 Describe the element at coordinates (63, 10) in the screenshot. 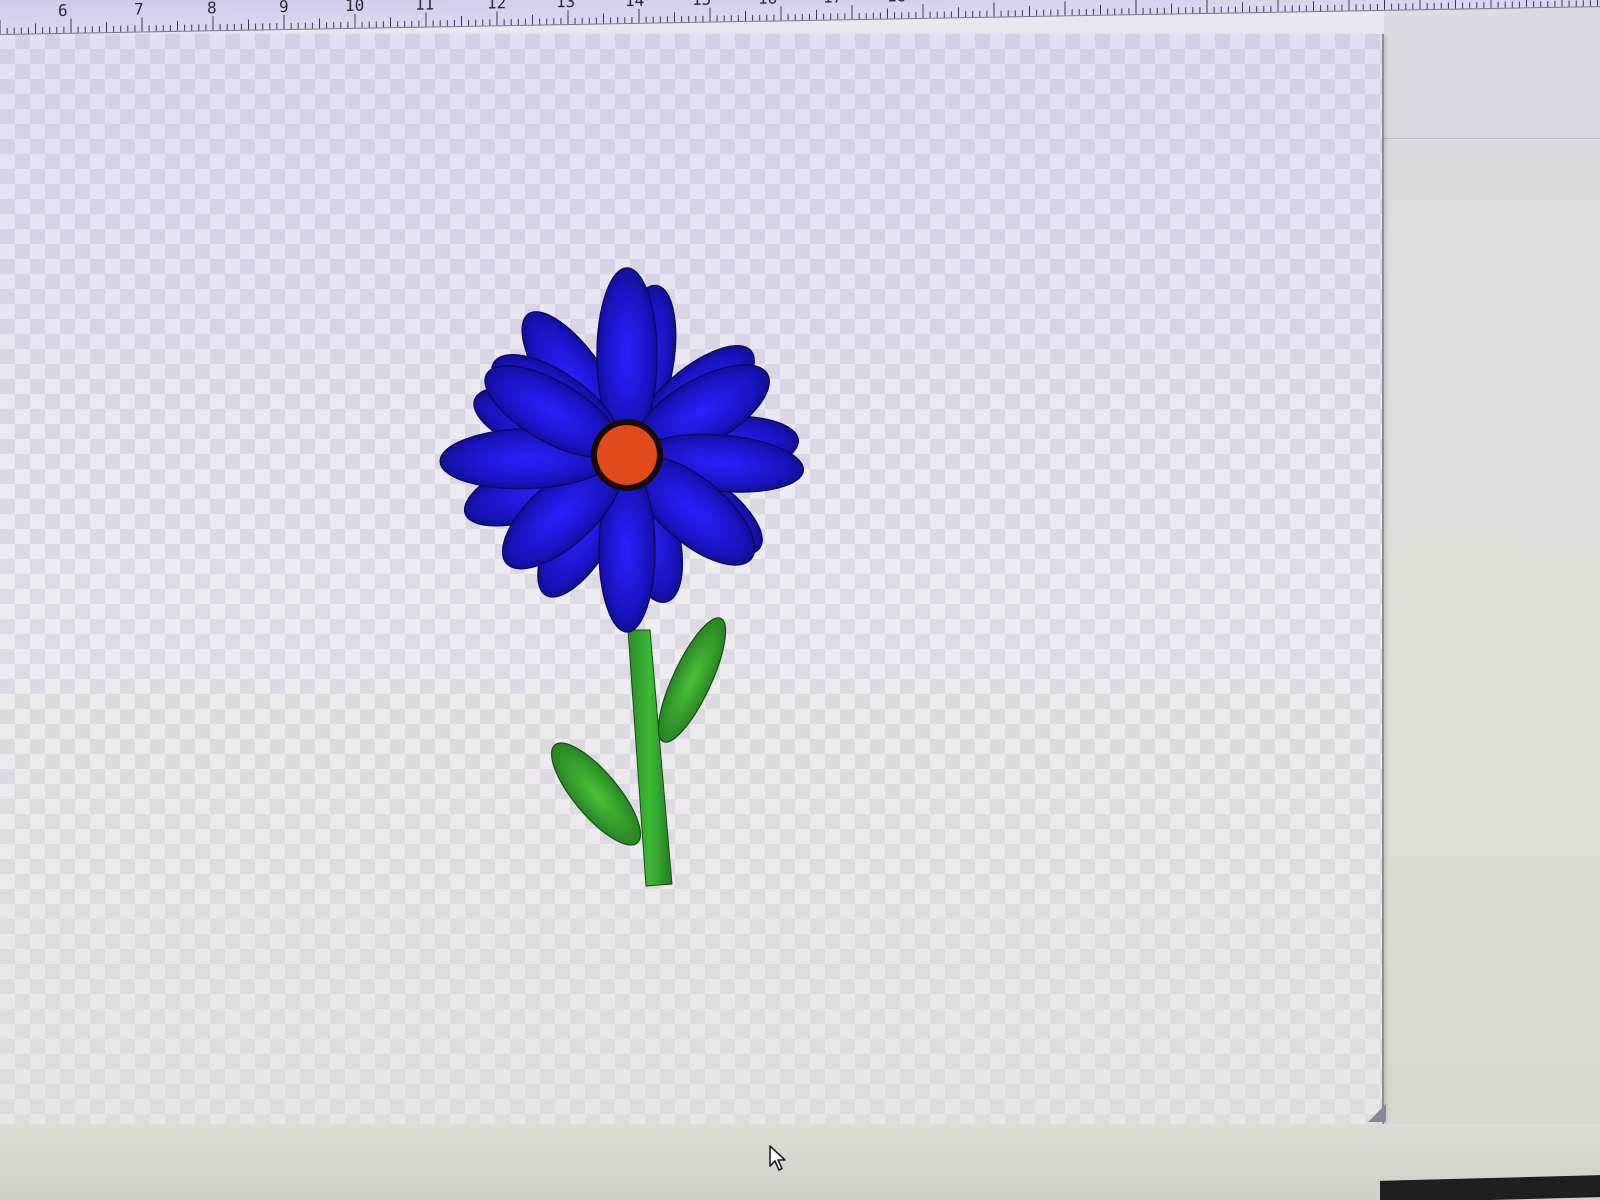

I see `ruler-label: 6` at that location.